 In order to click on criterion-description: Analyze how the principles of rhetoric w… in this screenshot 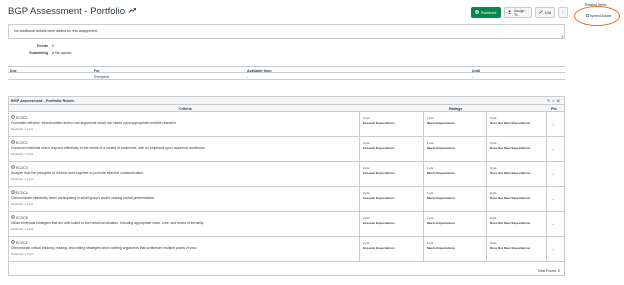, I will do `click(77, 173)`.